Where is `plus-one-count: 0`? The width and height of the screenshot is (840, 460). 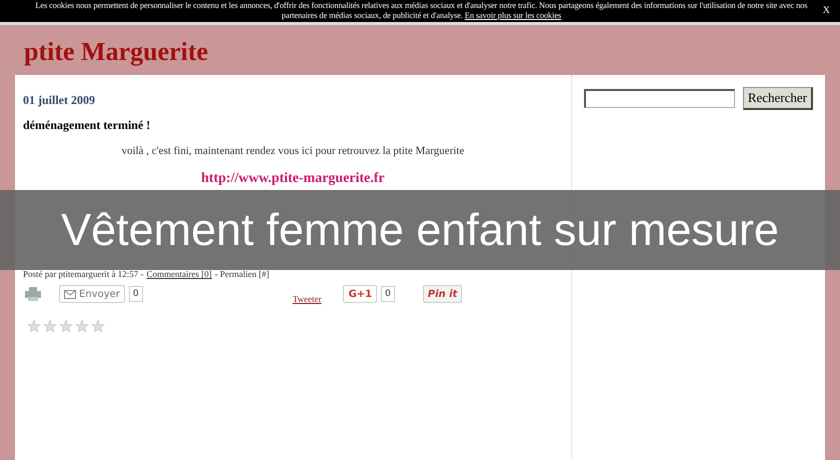 plus-one-count: 0 is located at coordinates (388, 294).